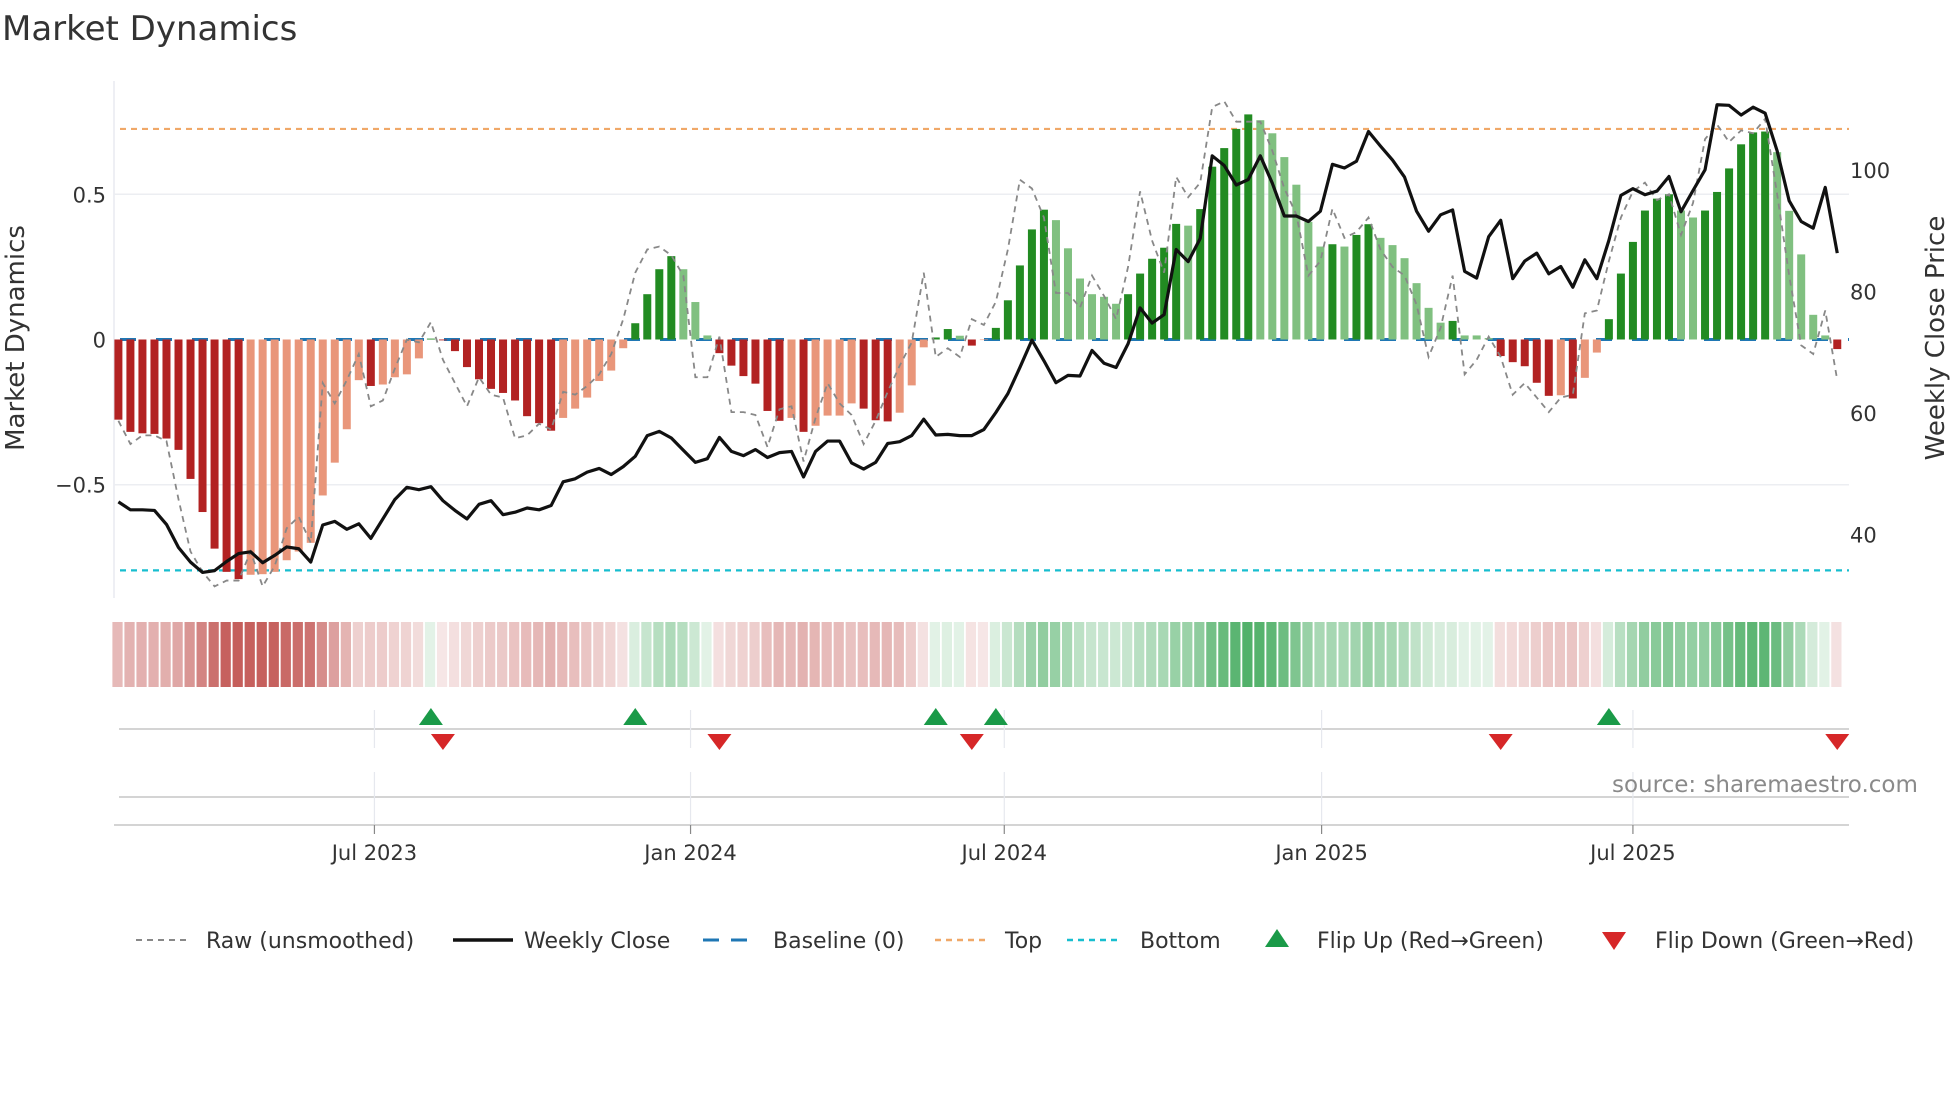 This screenshot has height=1102, width=1960. What do you see at coordinates (1758, 941) in the screenshot?
I see `legend-item-flip-down: Flip Down (Green→Red)` at bounding box center [1758, 941].